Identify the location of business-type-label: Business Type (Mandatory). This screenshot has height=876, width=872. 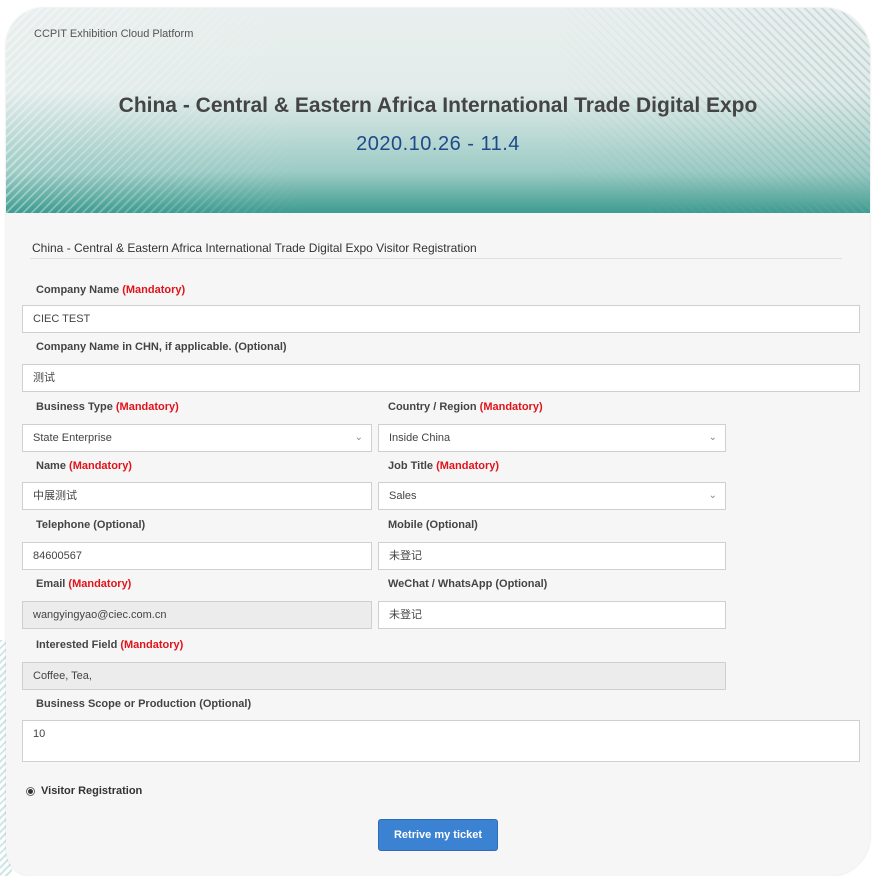
(107, 407).